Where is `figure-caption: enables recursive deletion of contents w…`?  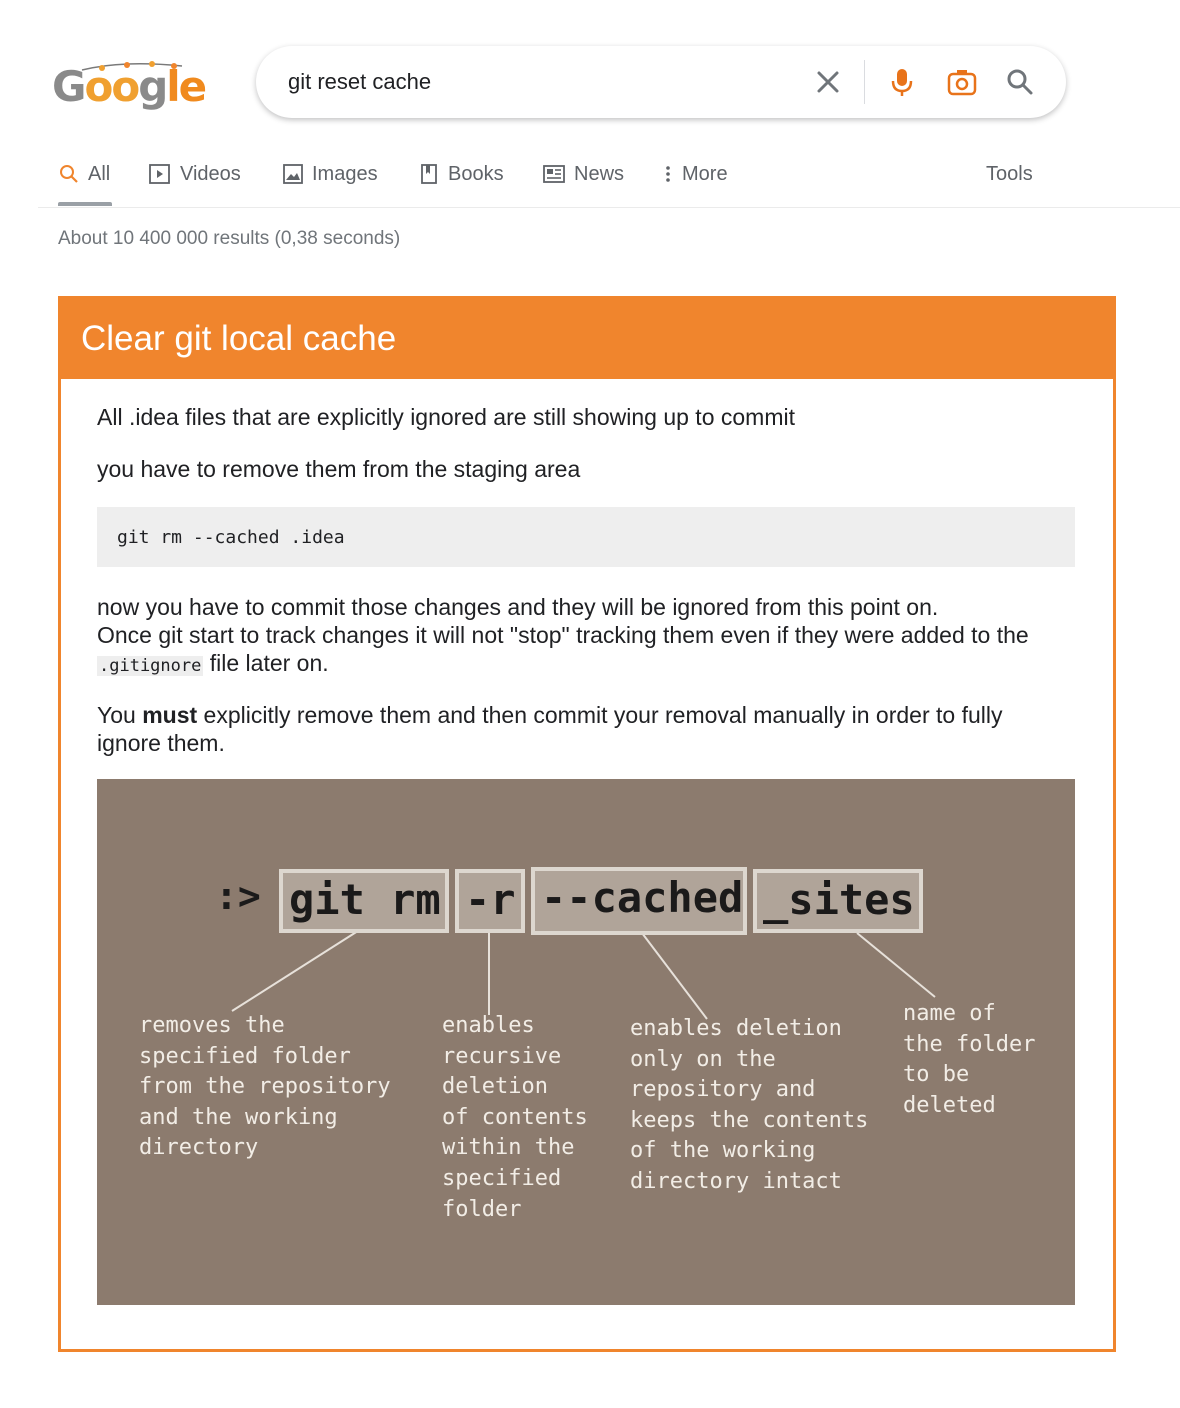
figure-caption: enables recursive deletion of contents w… is located at coordinates (515, 1117).